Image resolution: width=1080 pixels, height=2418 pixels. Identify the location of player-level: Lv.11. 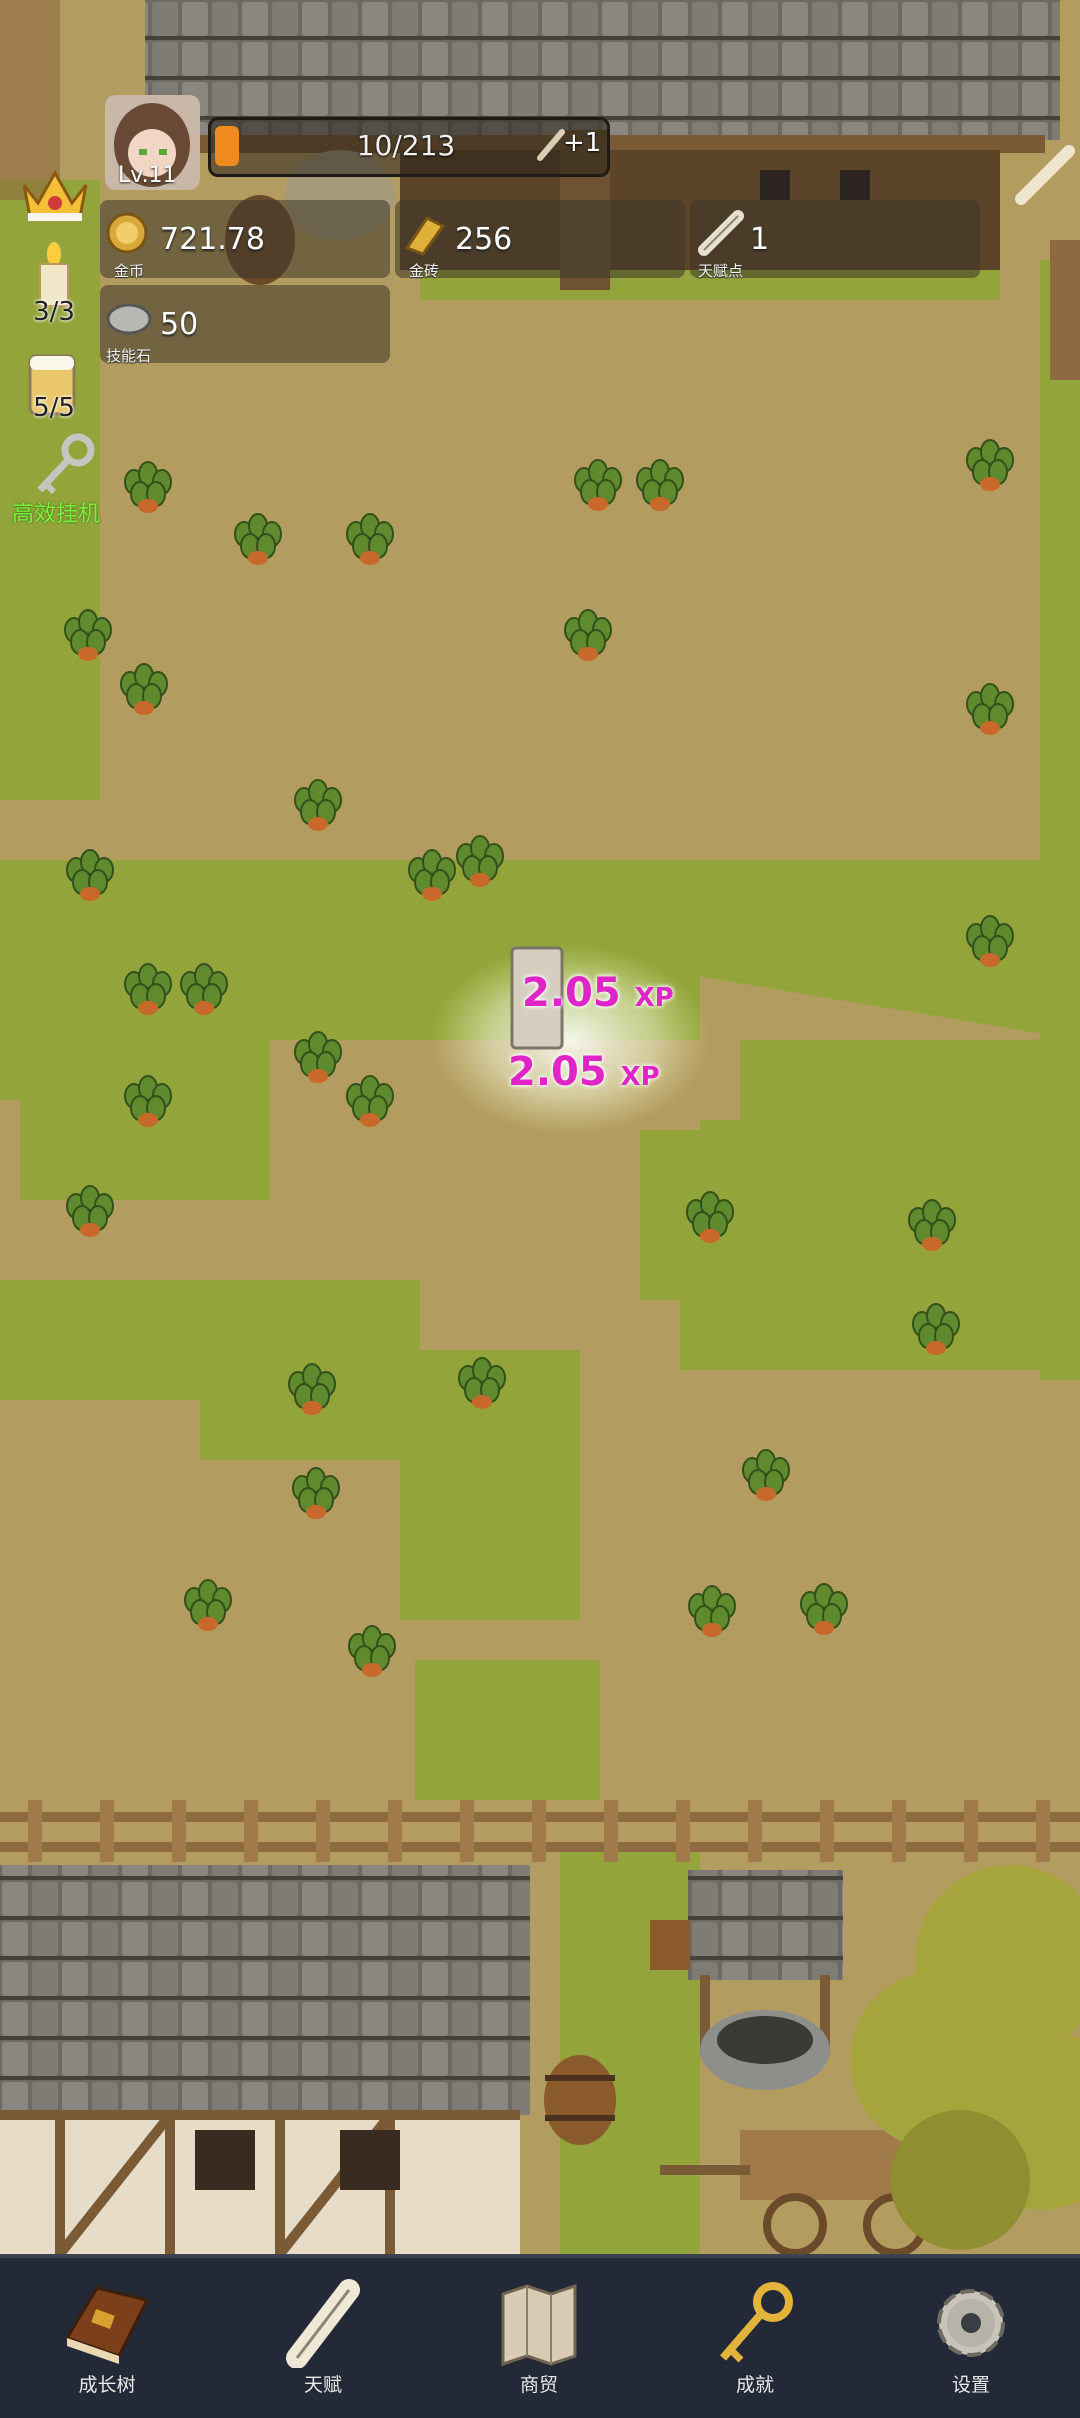
(147, 175).